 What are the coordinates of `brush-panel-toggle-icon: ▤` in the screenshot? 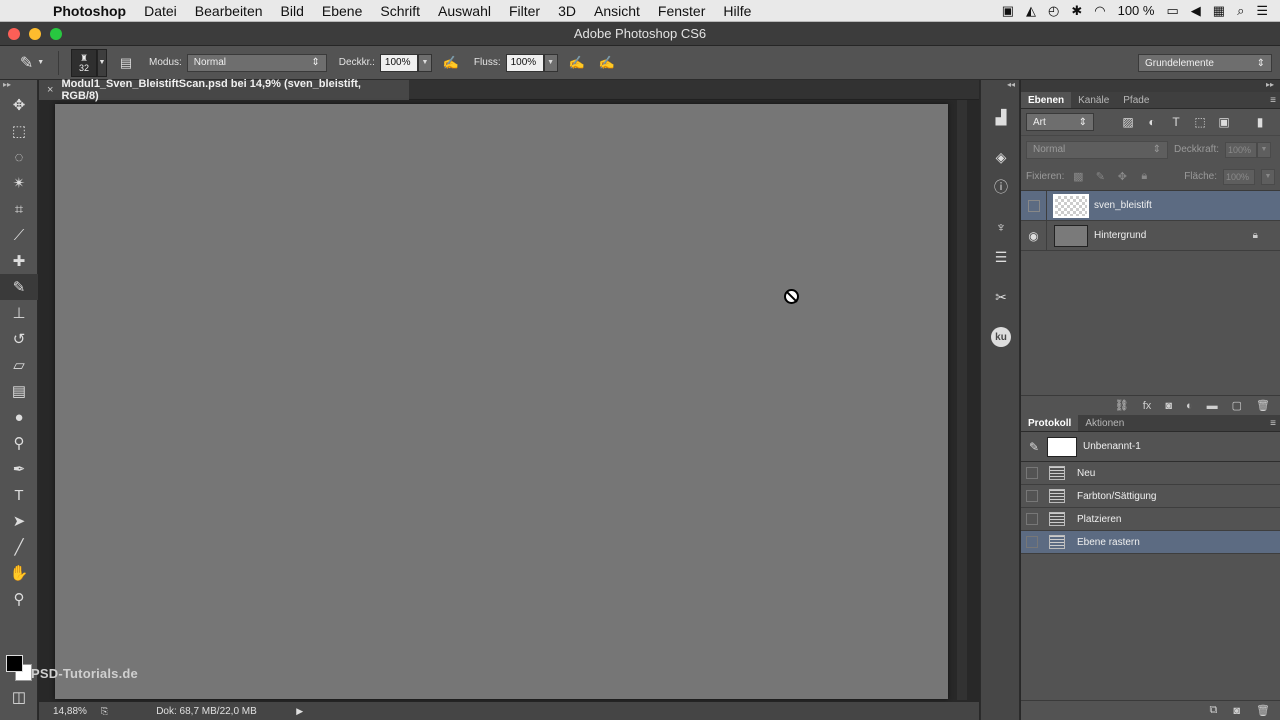 It's located at (126, 63).